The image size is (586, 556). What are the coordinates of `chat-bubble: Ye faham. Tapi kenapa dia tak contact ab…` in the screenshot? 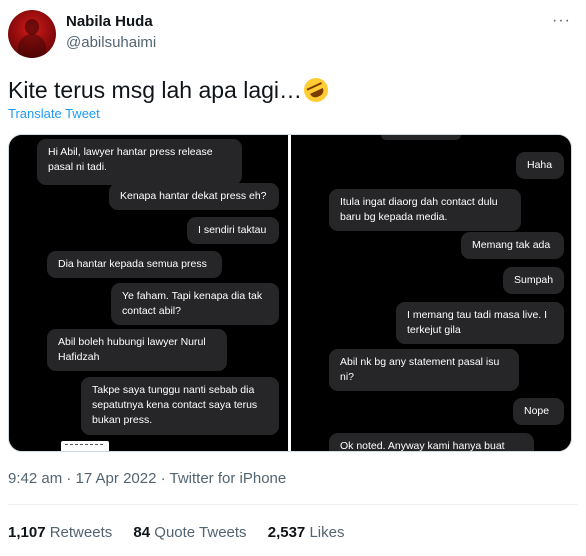 It's located at (195, 304).